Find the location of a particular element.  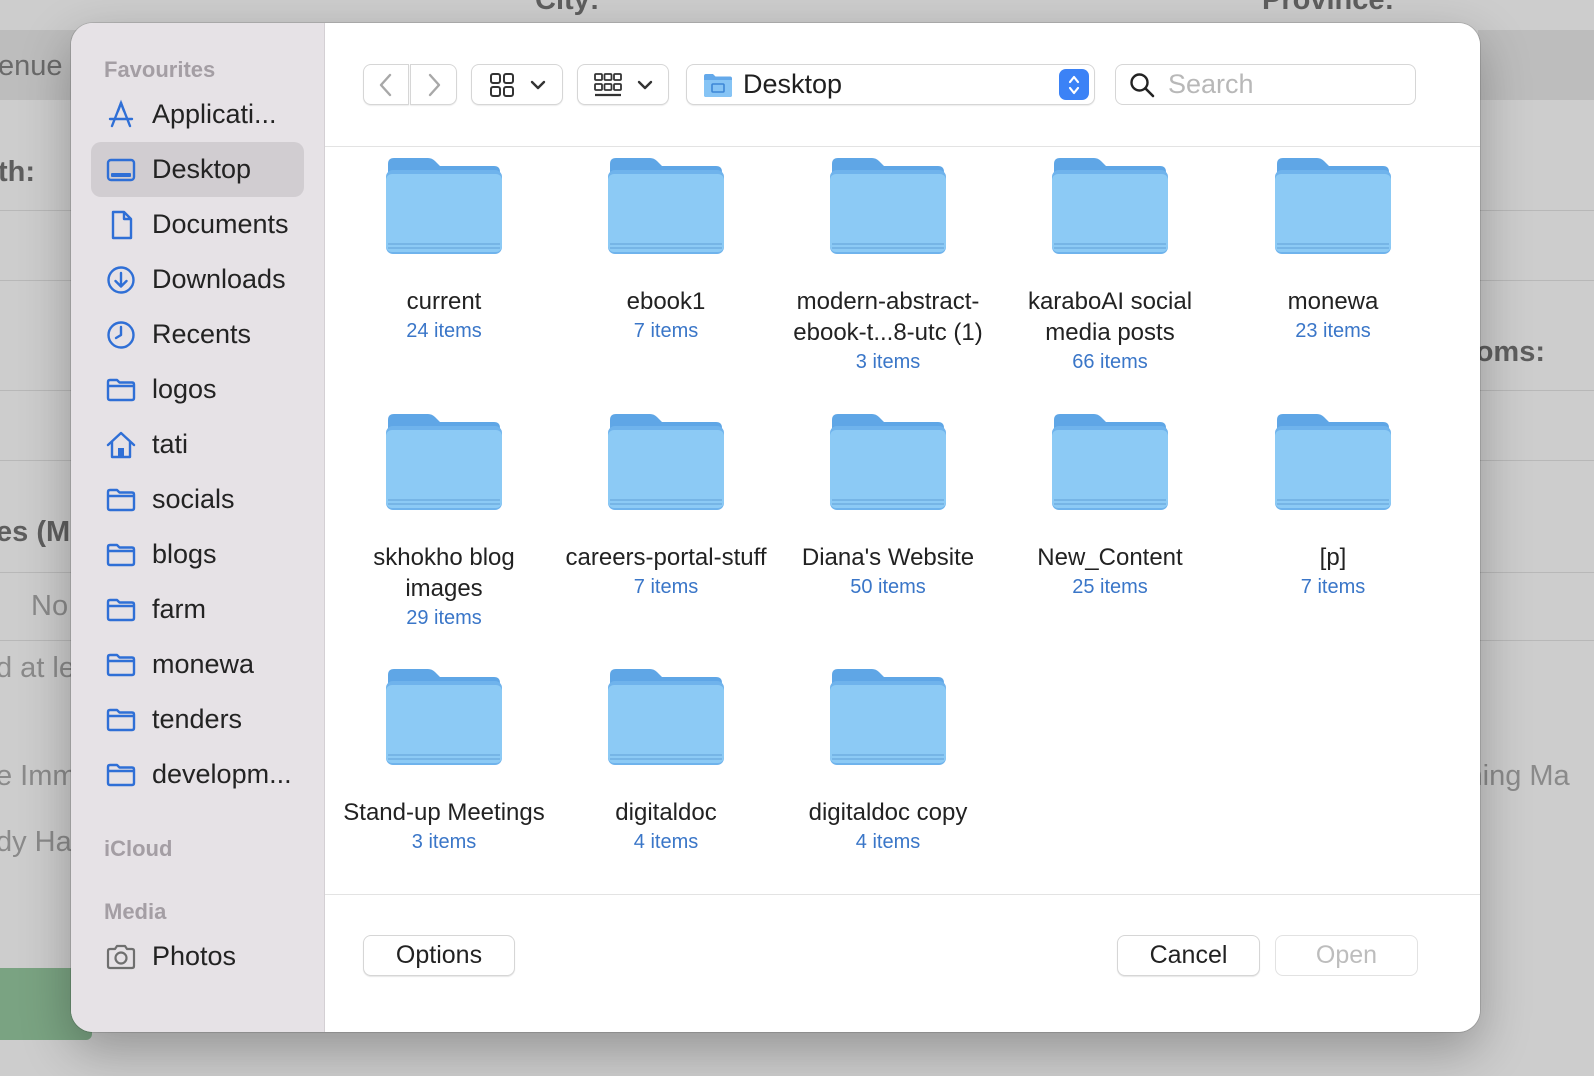

folder-item: Diana's Website 50 items is located at coordinates (888, 507).